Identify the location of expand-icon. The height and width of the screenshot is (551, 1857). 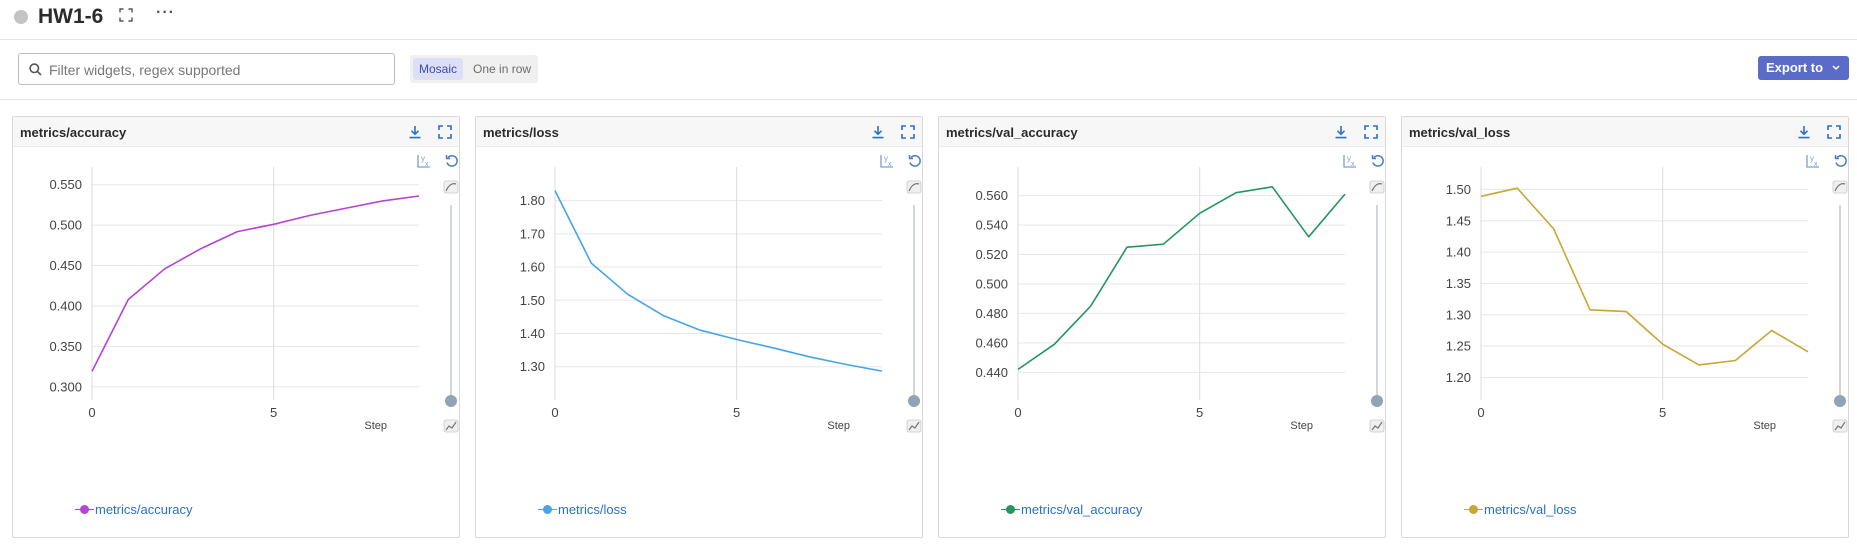
(127, 16).